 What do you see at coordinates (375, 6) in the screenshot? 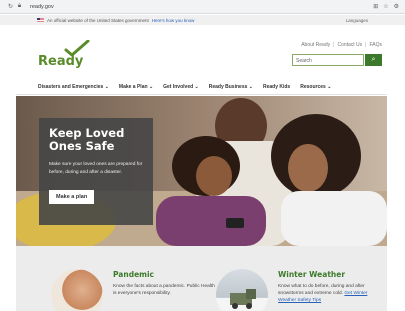
I see `extensions-icon: ⊞` at bounding box center [375, 6].